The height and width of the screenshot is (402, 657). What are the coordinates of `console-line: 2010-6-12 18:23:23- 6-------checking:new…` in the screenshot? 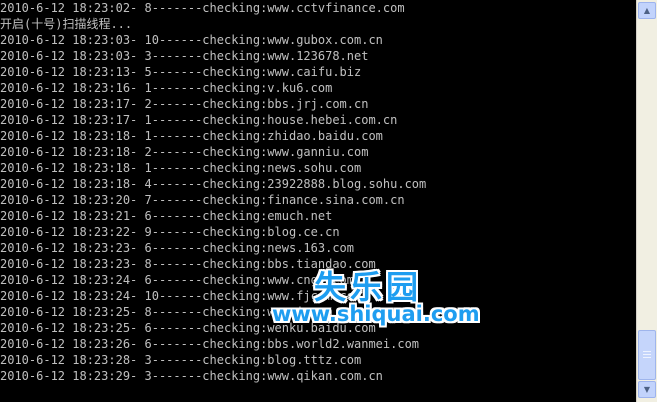 It's located at (177, 248).